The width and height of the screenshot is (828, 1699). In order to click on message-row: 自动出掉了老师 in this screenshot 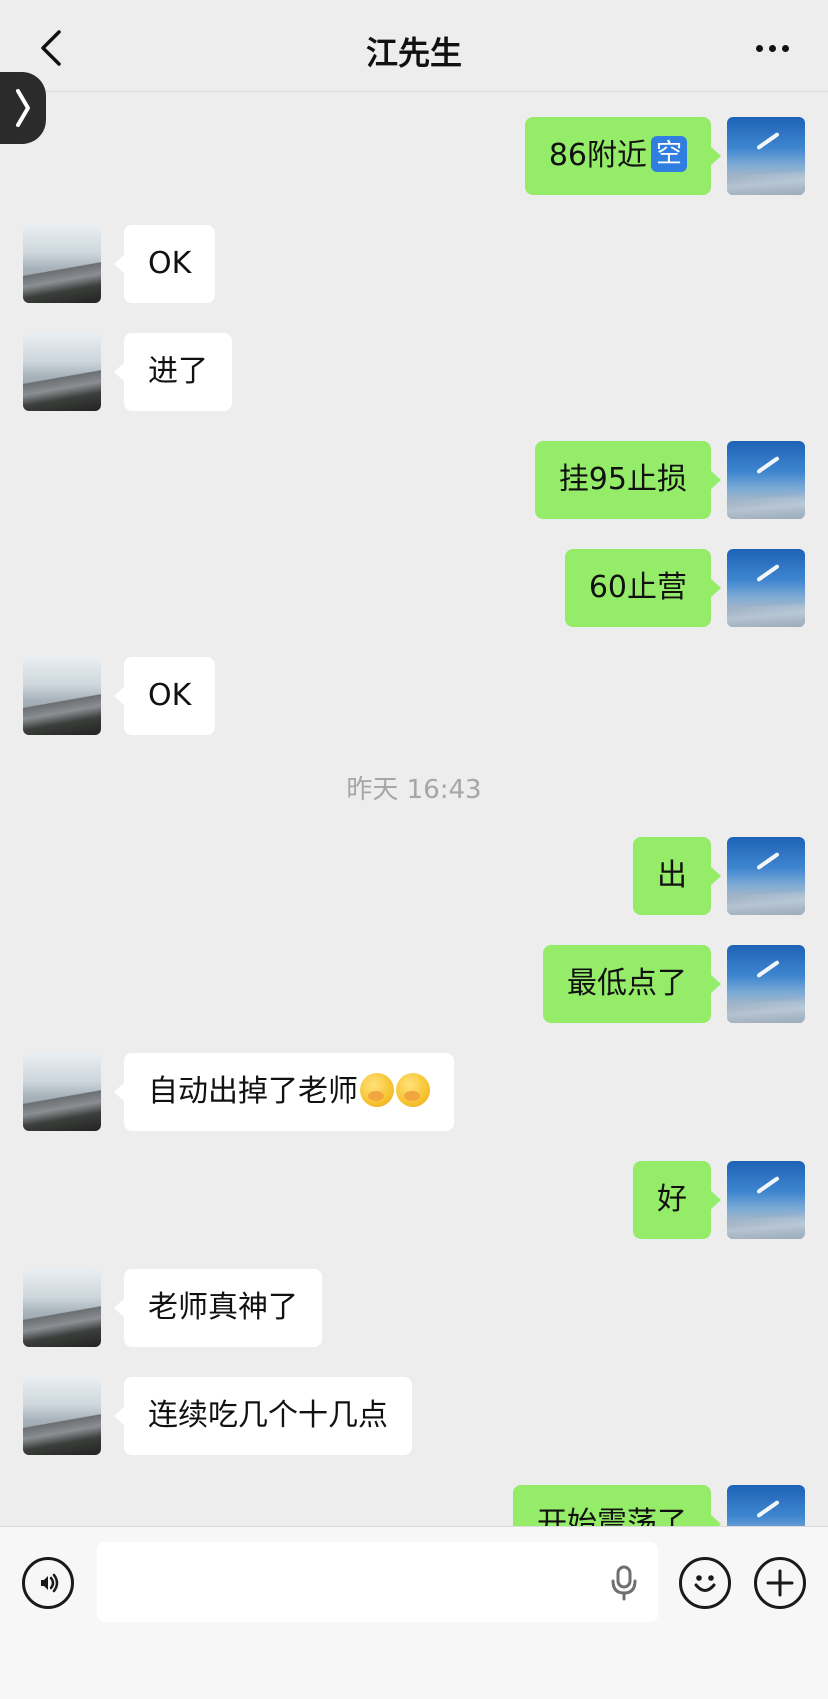, I will do `click(414, 1092)`.